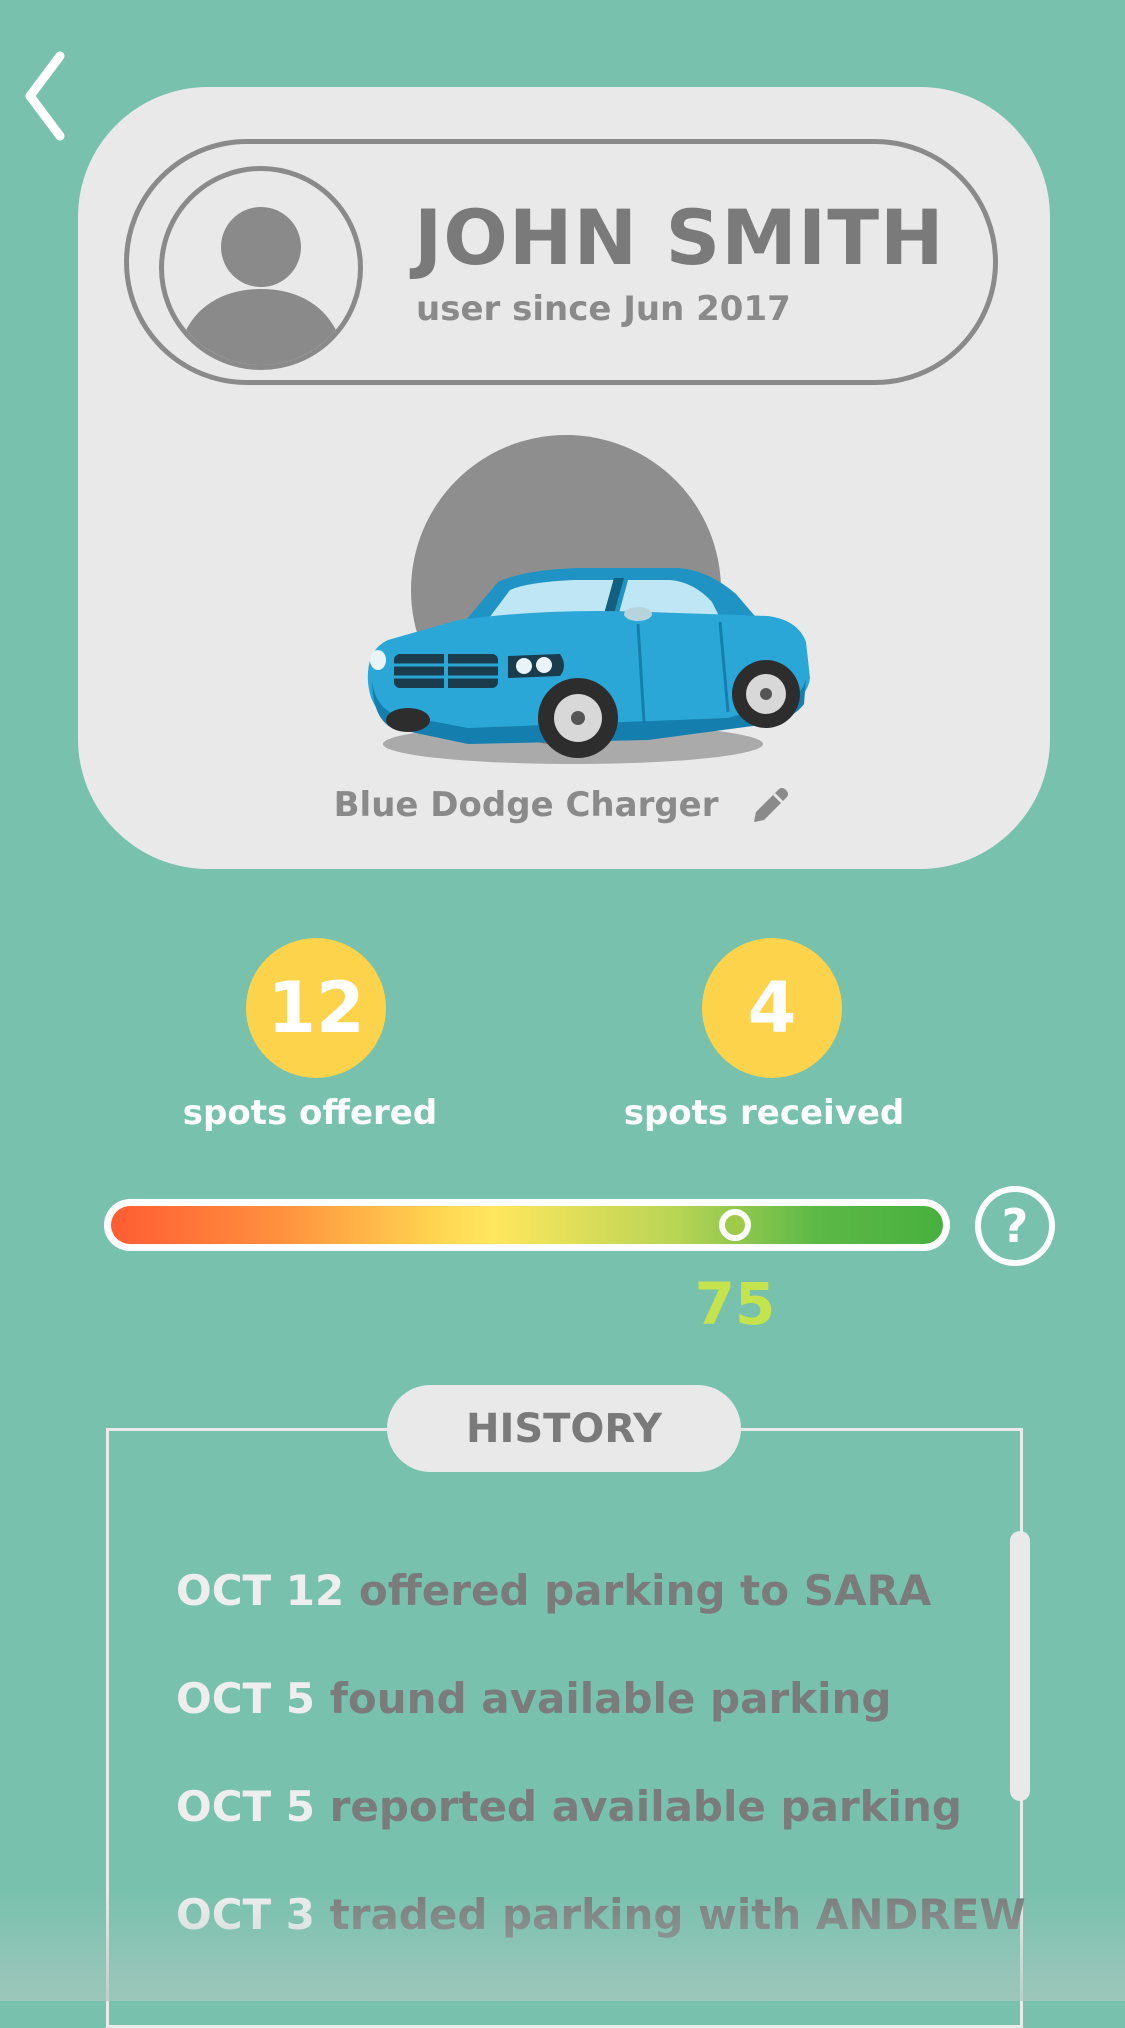  I want to click on history-text: found available parking, so click(610, 1698).